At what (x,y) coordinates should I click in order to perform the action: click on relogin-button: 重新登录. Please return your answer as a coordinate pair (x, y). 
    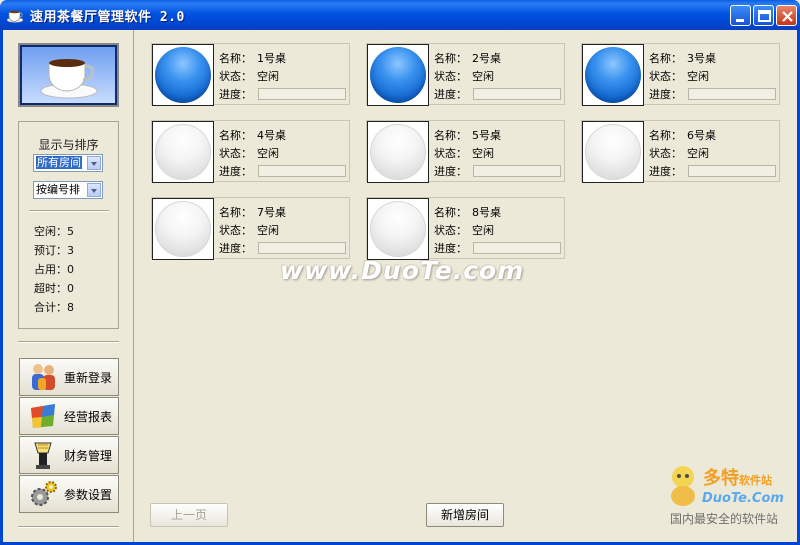
    Looking at the image, I should click on (69, 377).